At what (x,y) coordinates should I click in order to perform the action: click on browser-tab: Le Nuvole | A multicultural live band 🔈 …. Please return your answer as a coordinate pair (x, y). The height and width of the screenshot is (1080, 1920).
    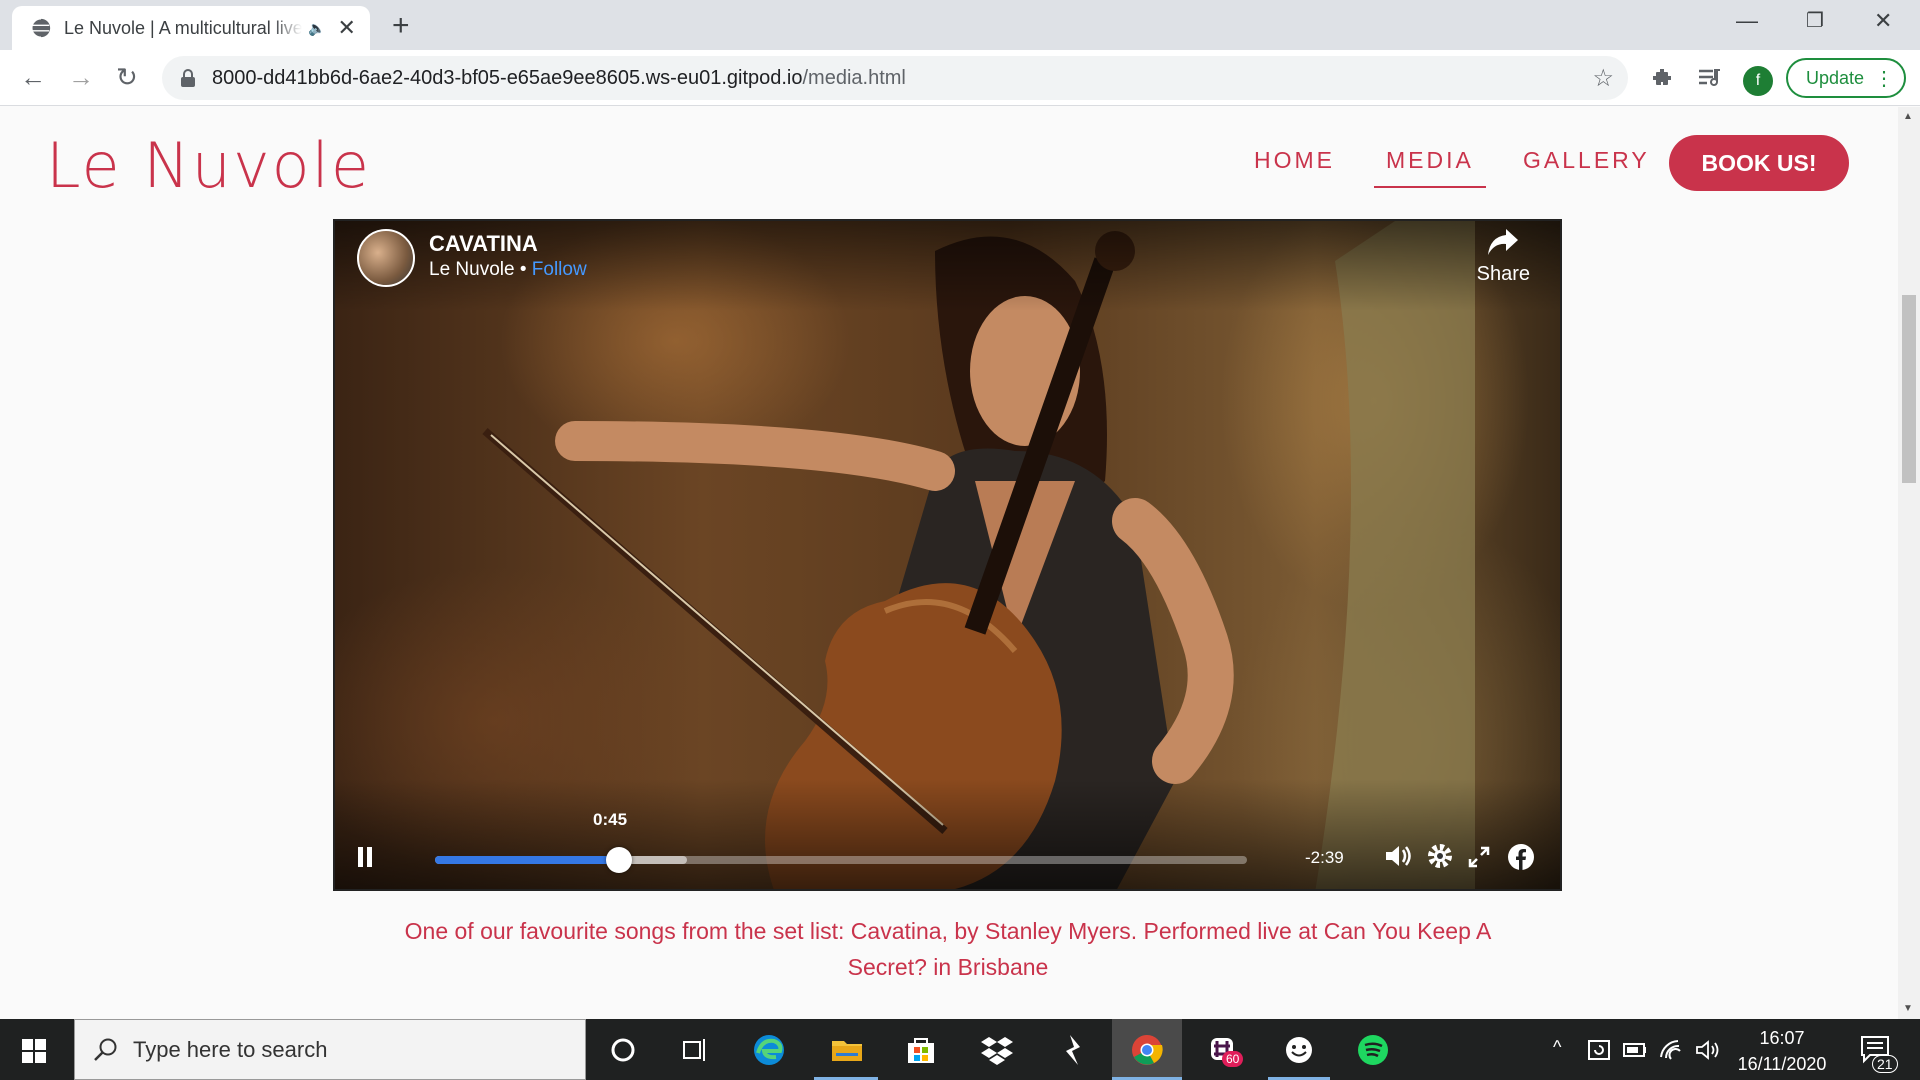
    Looking at the image, I should click on (191, 28).